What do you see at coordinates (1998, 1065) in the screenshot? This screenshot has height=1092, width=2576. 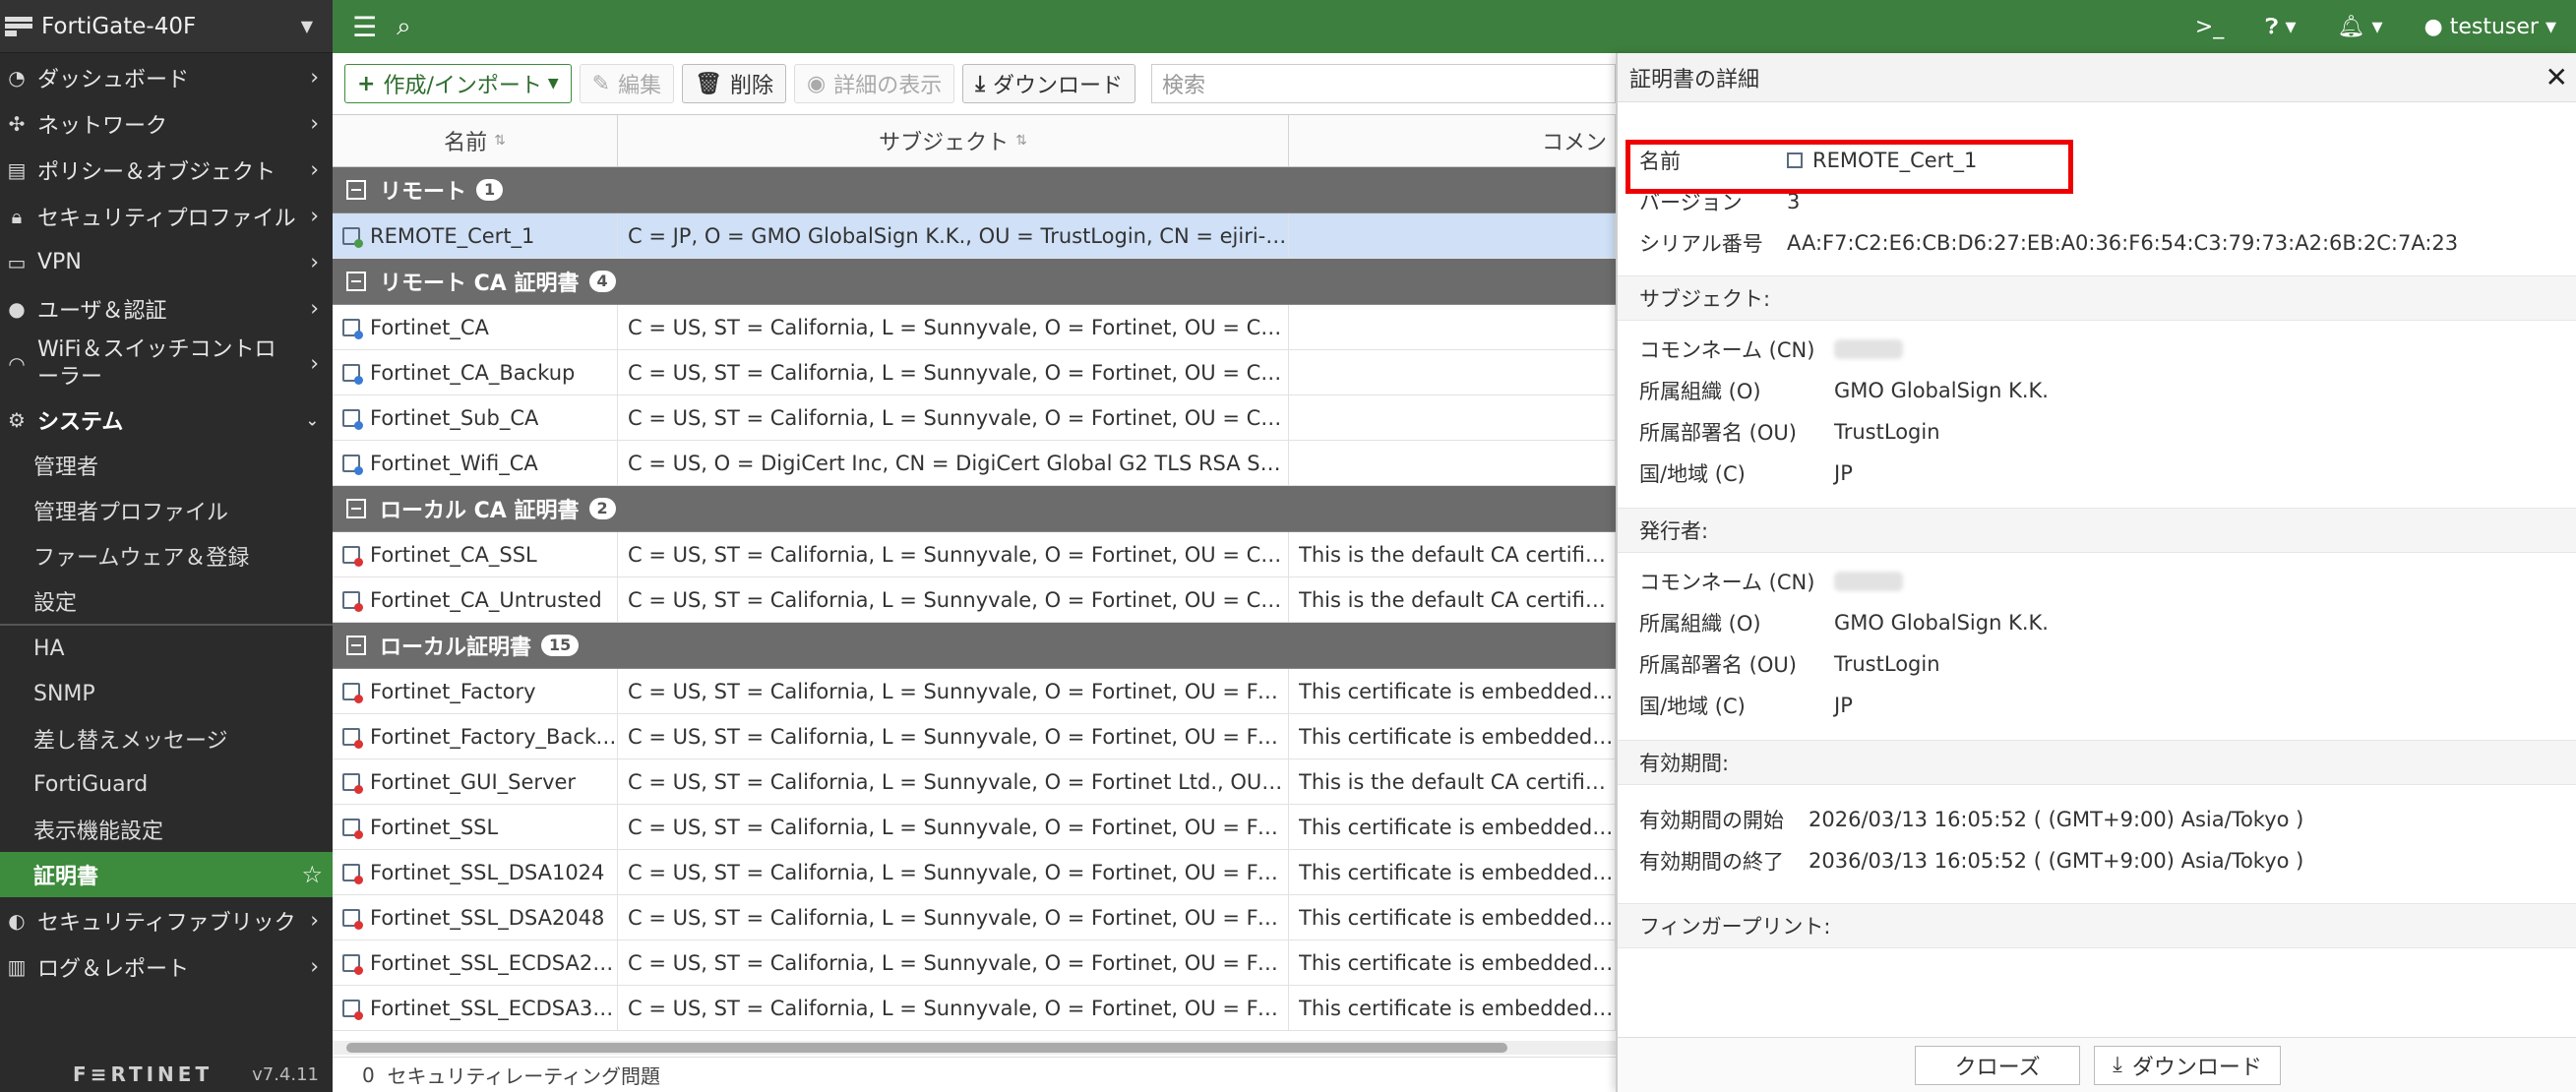 I see `close-button: クローズ` at bounding box center [1998, 1065].